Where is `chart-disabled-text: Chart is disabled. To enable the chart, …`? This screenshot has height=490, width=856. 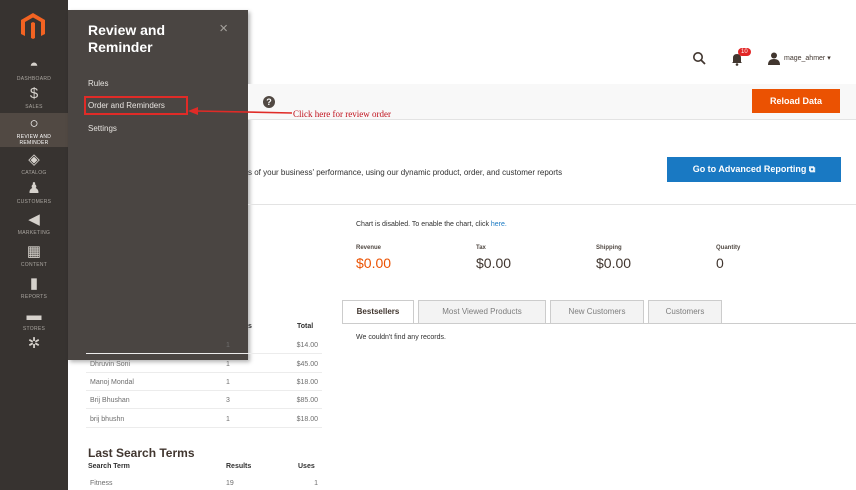
chart-disabled-text: Chart is disabled. To enable the chart, … is located at coordinates (423, 224).